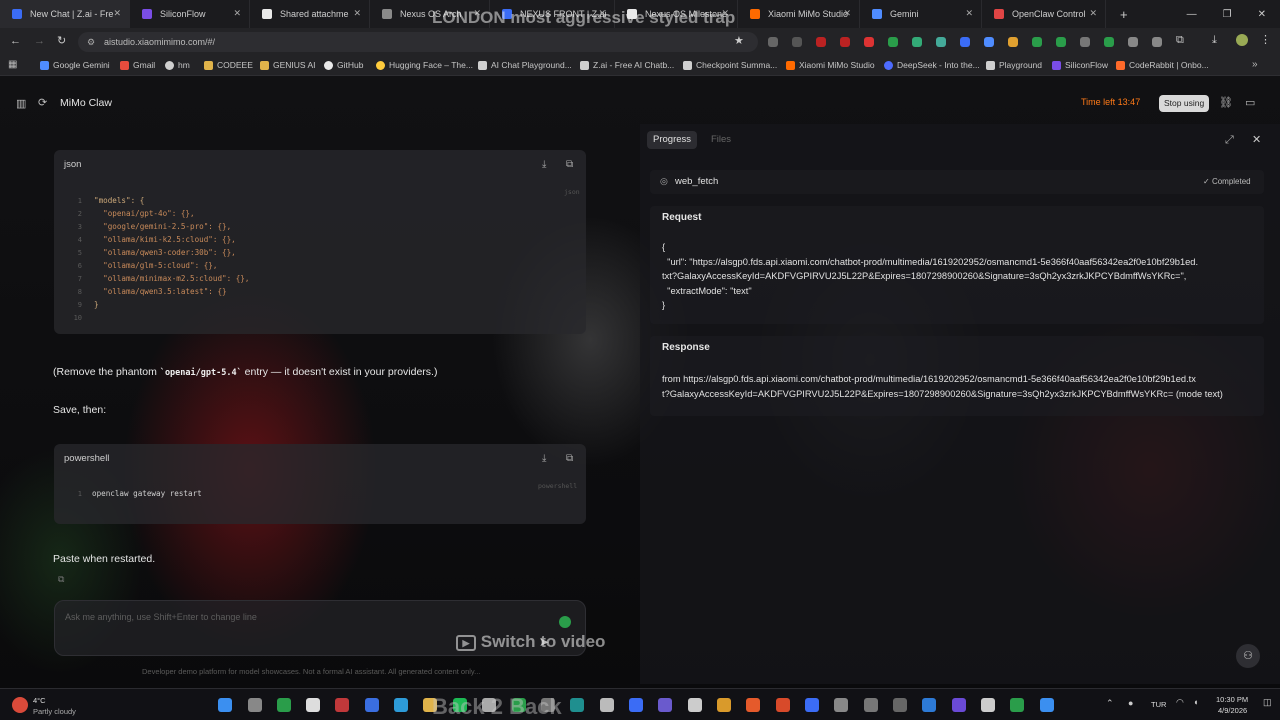  Describe the element at coordinates (61, 579) in the screenshot. I see `copy-message-icon: ⧉` at that location.